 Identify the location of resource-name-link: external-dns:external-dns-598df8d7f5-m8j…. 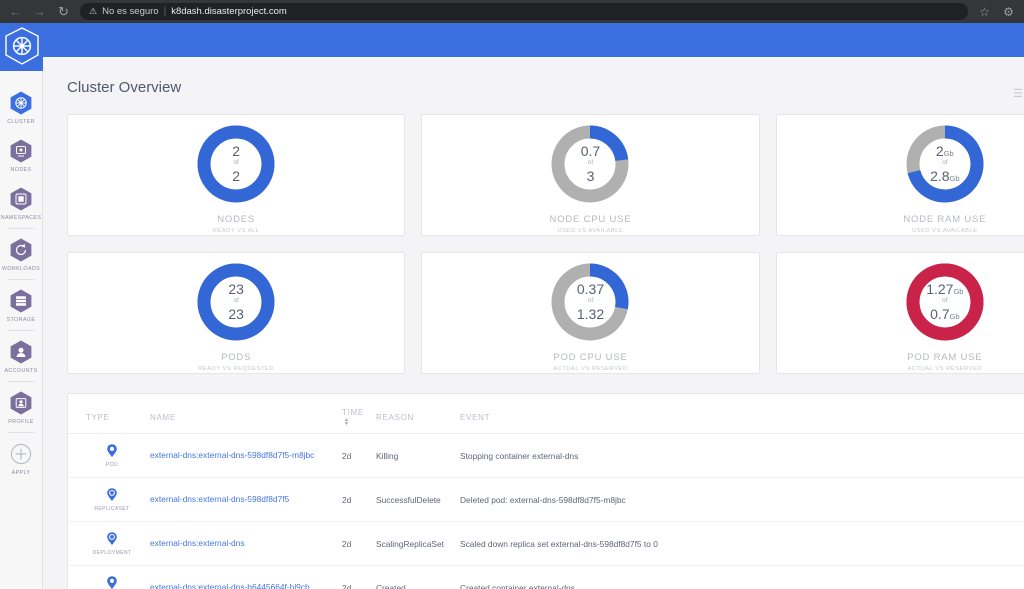
(232, 455).